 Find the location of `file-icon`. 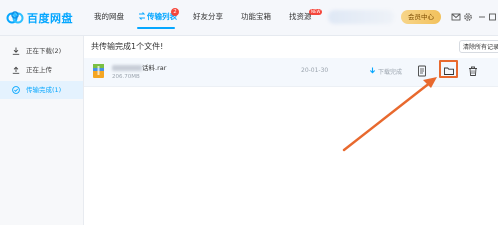

file-icon is located at coordinates (422, 71).